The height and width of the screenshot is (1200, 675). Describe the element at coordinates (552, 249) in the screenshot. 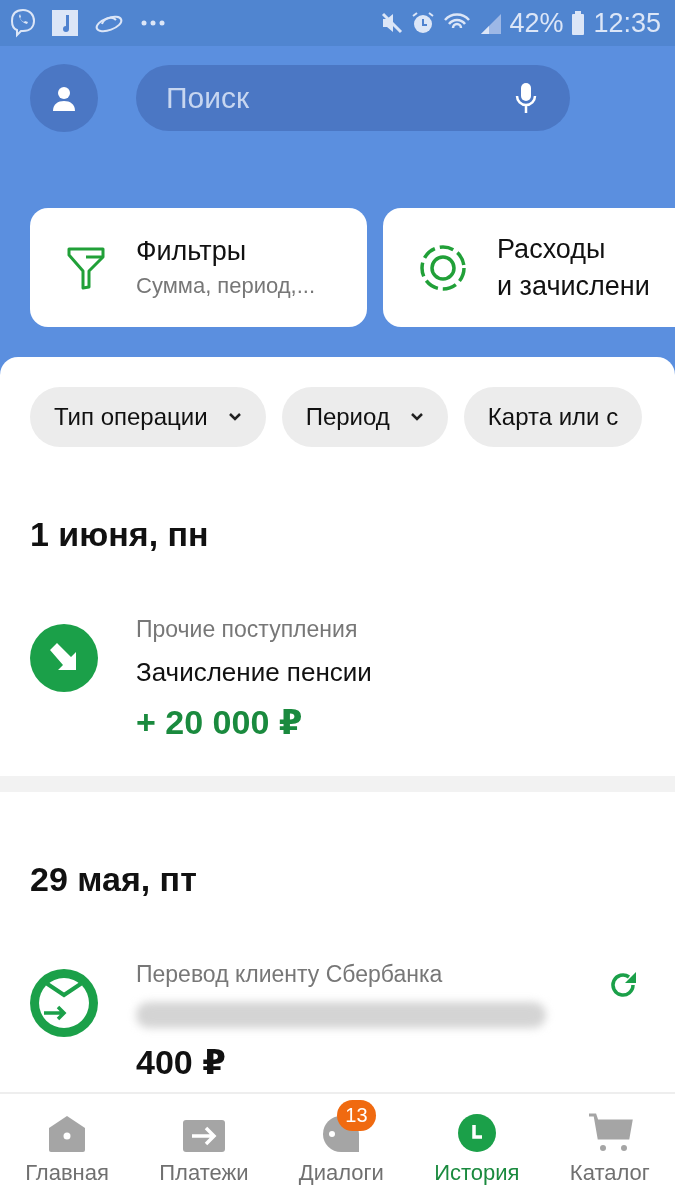

I see `card-title: Расходы` at that location.